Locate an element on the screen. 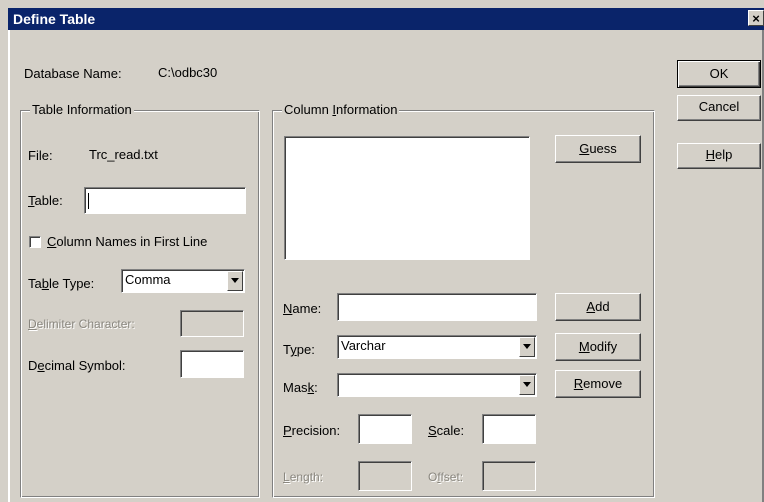 The width and height of the screenshot is (764, 502). guess-key: G is located at coordinates (584, 148).